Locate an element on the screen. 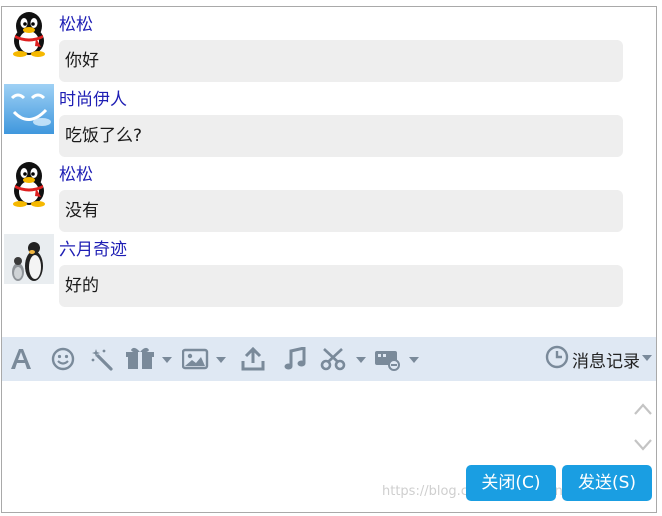 This screenshot has width=662, height=516. screen-record-icon is located at coordinates (398, 359).